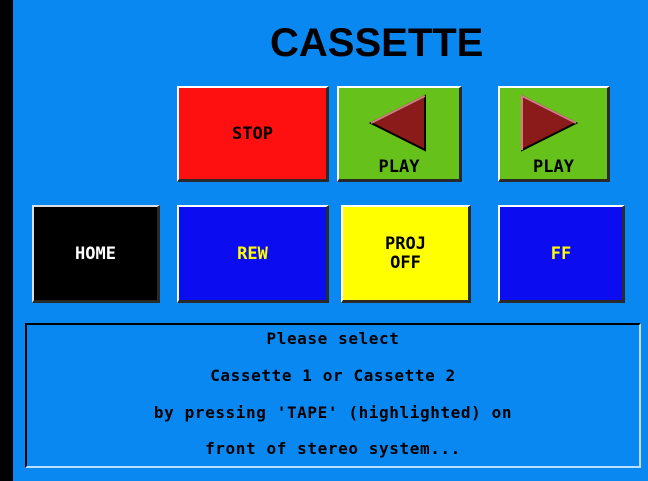 Image resolution: width=648 pixels, height=481 pixels. I want to click on play-reverse-button: PLAY, so click(399, 134).